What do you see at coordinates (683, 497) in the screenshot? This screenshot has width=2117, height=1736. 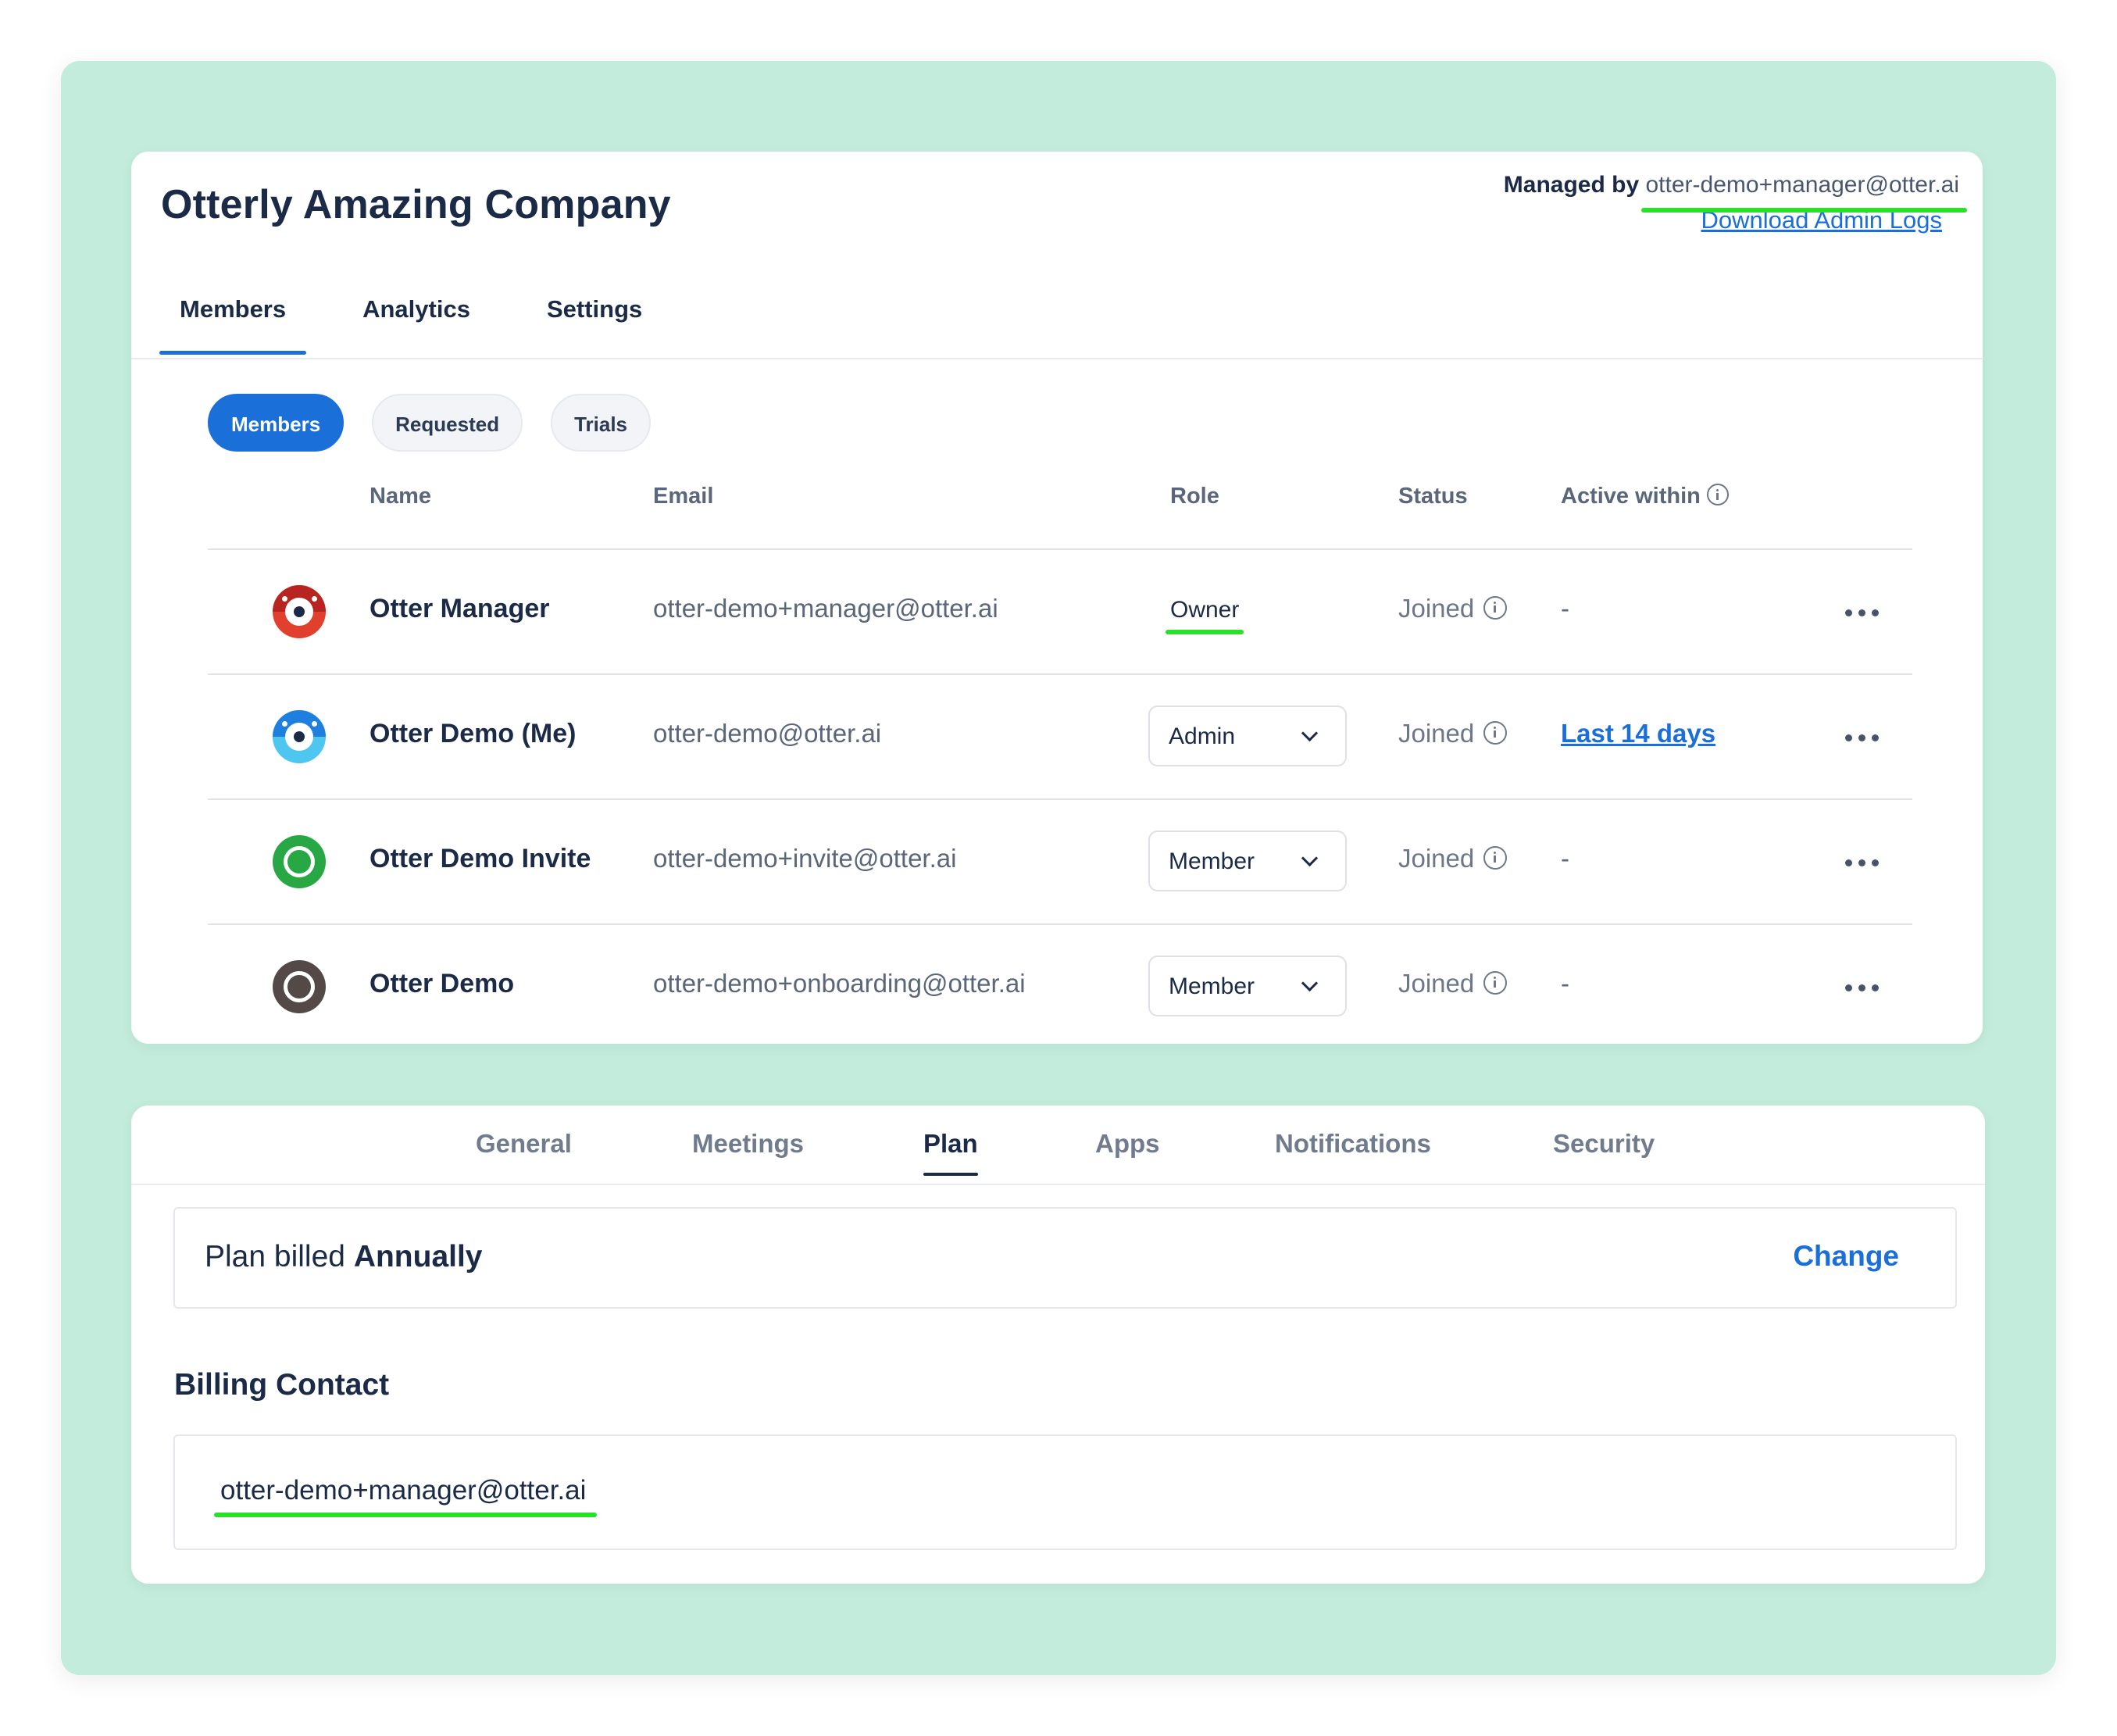 I see `column-header-email: Email` at bounding box center [683, 497].